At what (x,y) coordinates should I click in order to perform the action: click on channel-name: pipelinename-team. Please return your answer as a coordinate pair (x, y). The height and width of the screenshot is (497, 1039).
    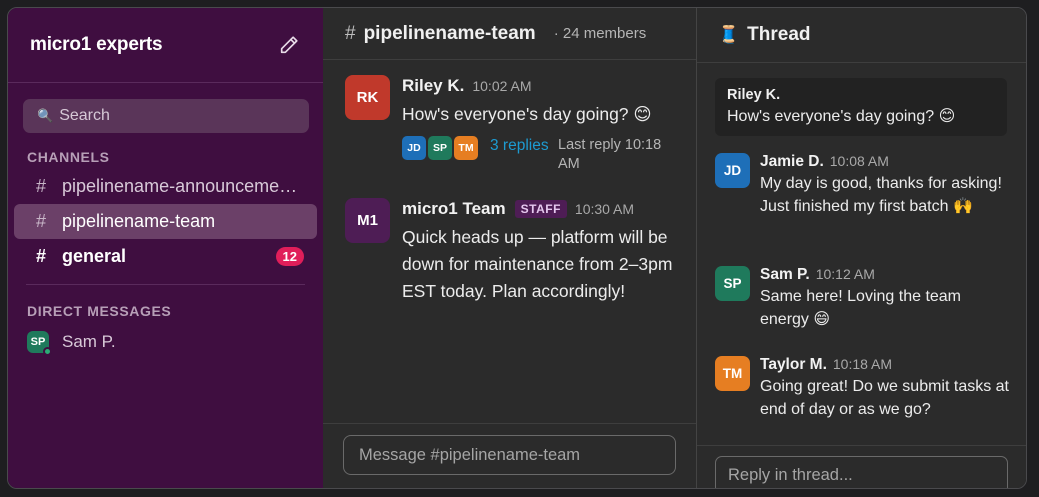
    Looking at the image, I should click on (139, 221).